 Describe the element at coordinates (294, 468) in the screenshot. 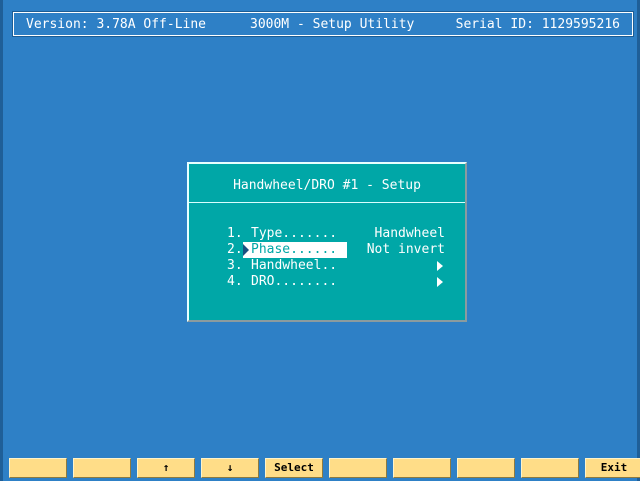

I see `select-button: Select` at that location.